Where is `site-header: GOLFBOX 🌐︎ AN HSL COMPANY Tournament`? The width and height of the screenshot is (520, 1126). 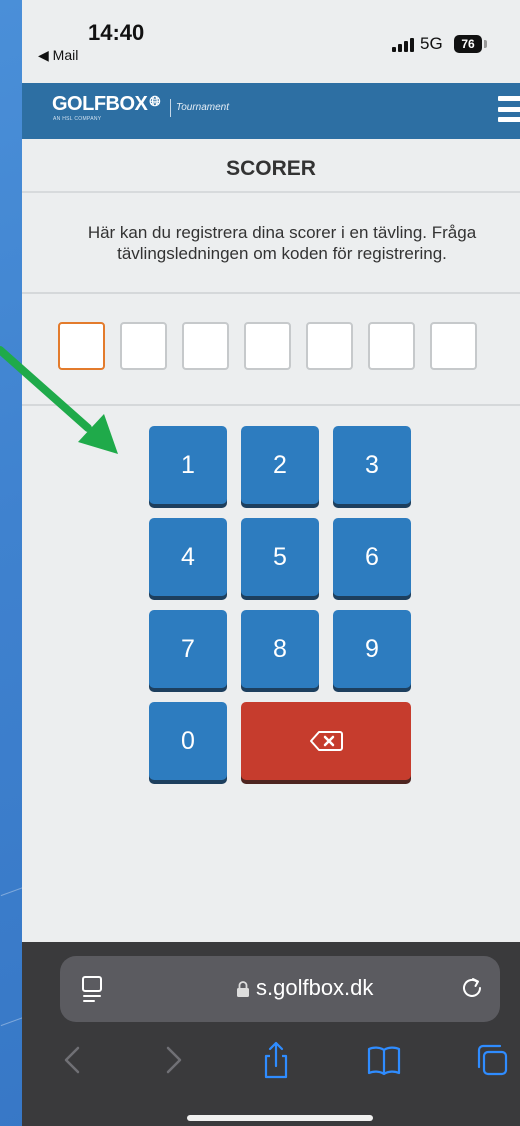
site-header: GOLFBOX 🌐︎ AN HSL COMPANY Tournament is located at coordinates (271, 111).